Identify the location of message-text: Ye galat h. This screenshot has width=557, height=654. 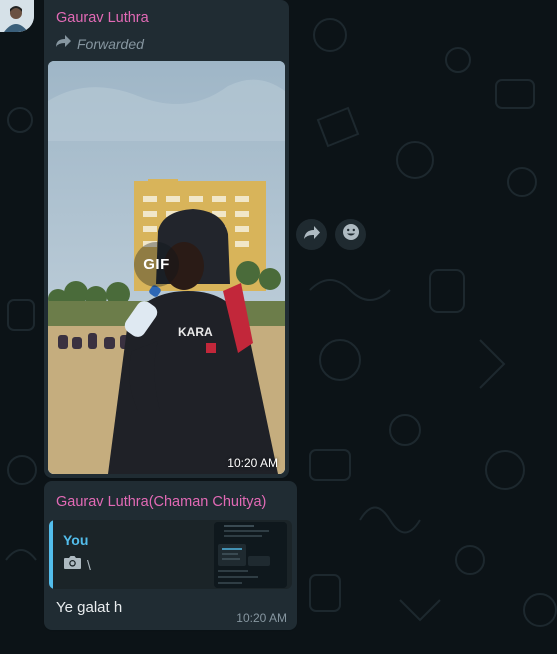
(89, 607).